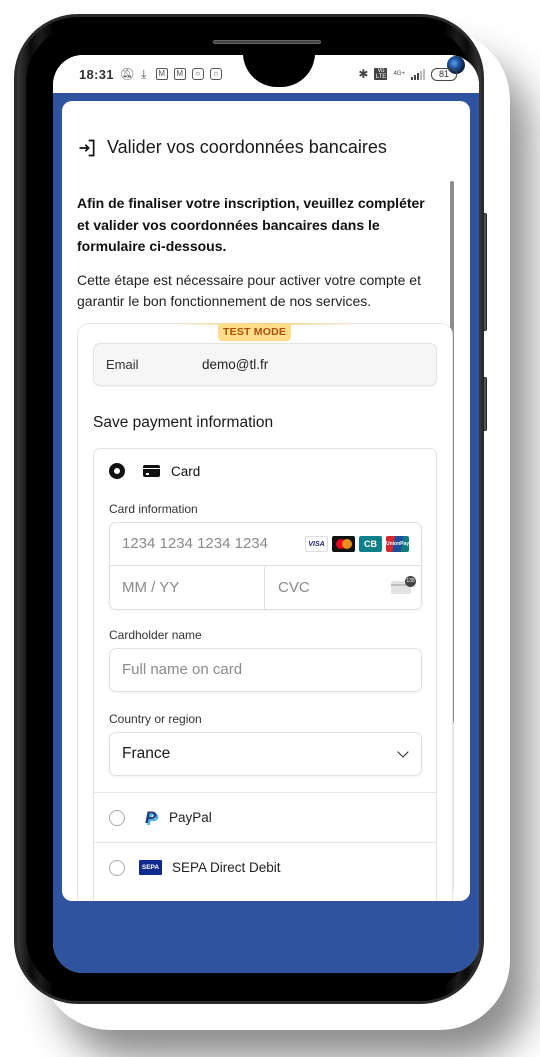 The image size is (540, 1057). Describe the element at coordinates (265, 670) in the screenshot. I see `cardholder-name-input: Full name on card` at that location.